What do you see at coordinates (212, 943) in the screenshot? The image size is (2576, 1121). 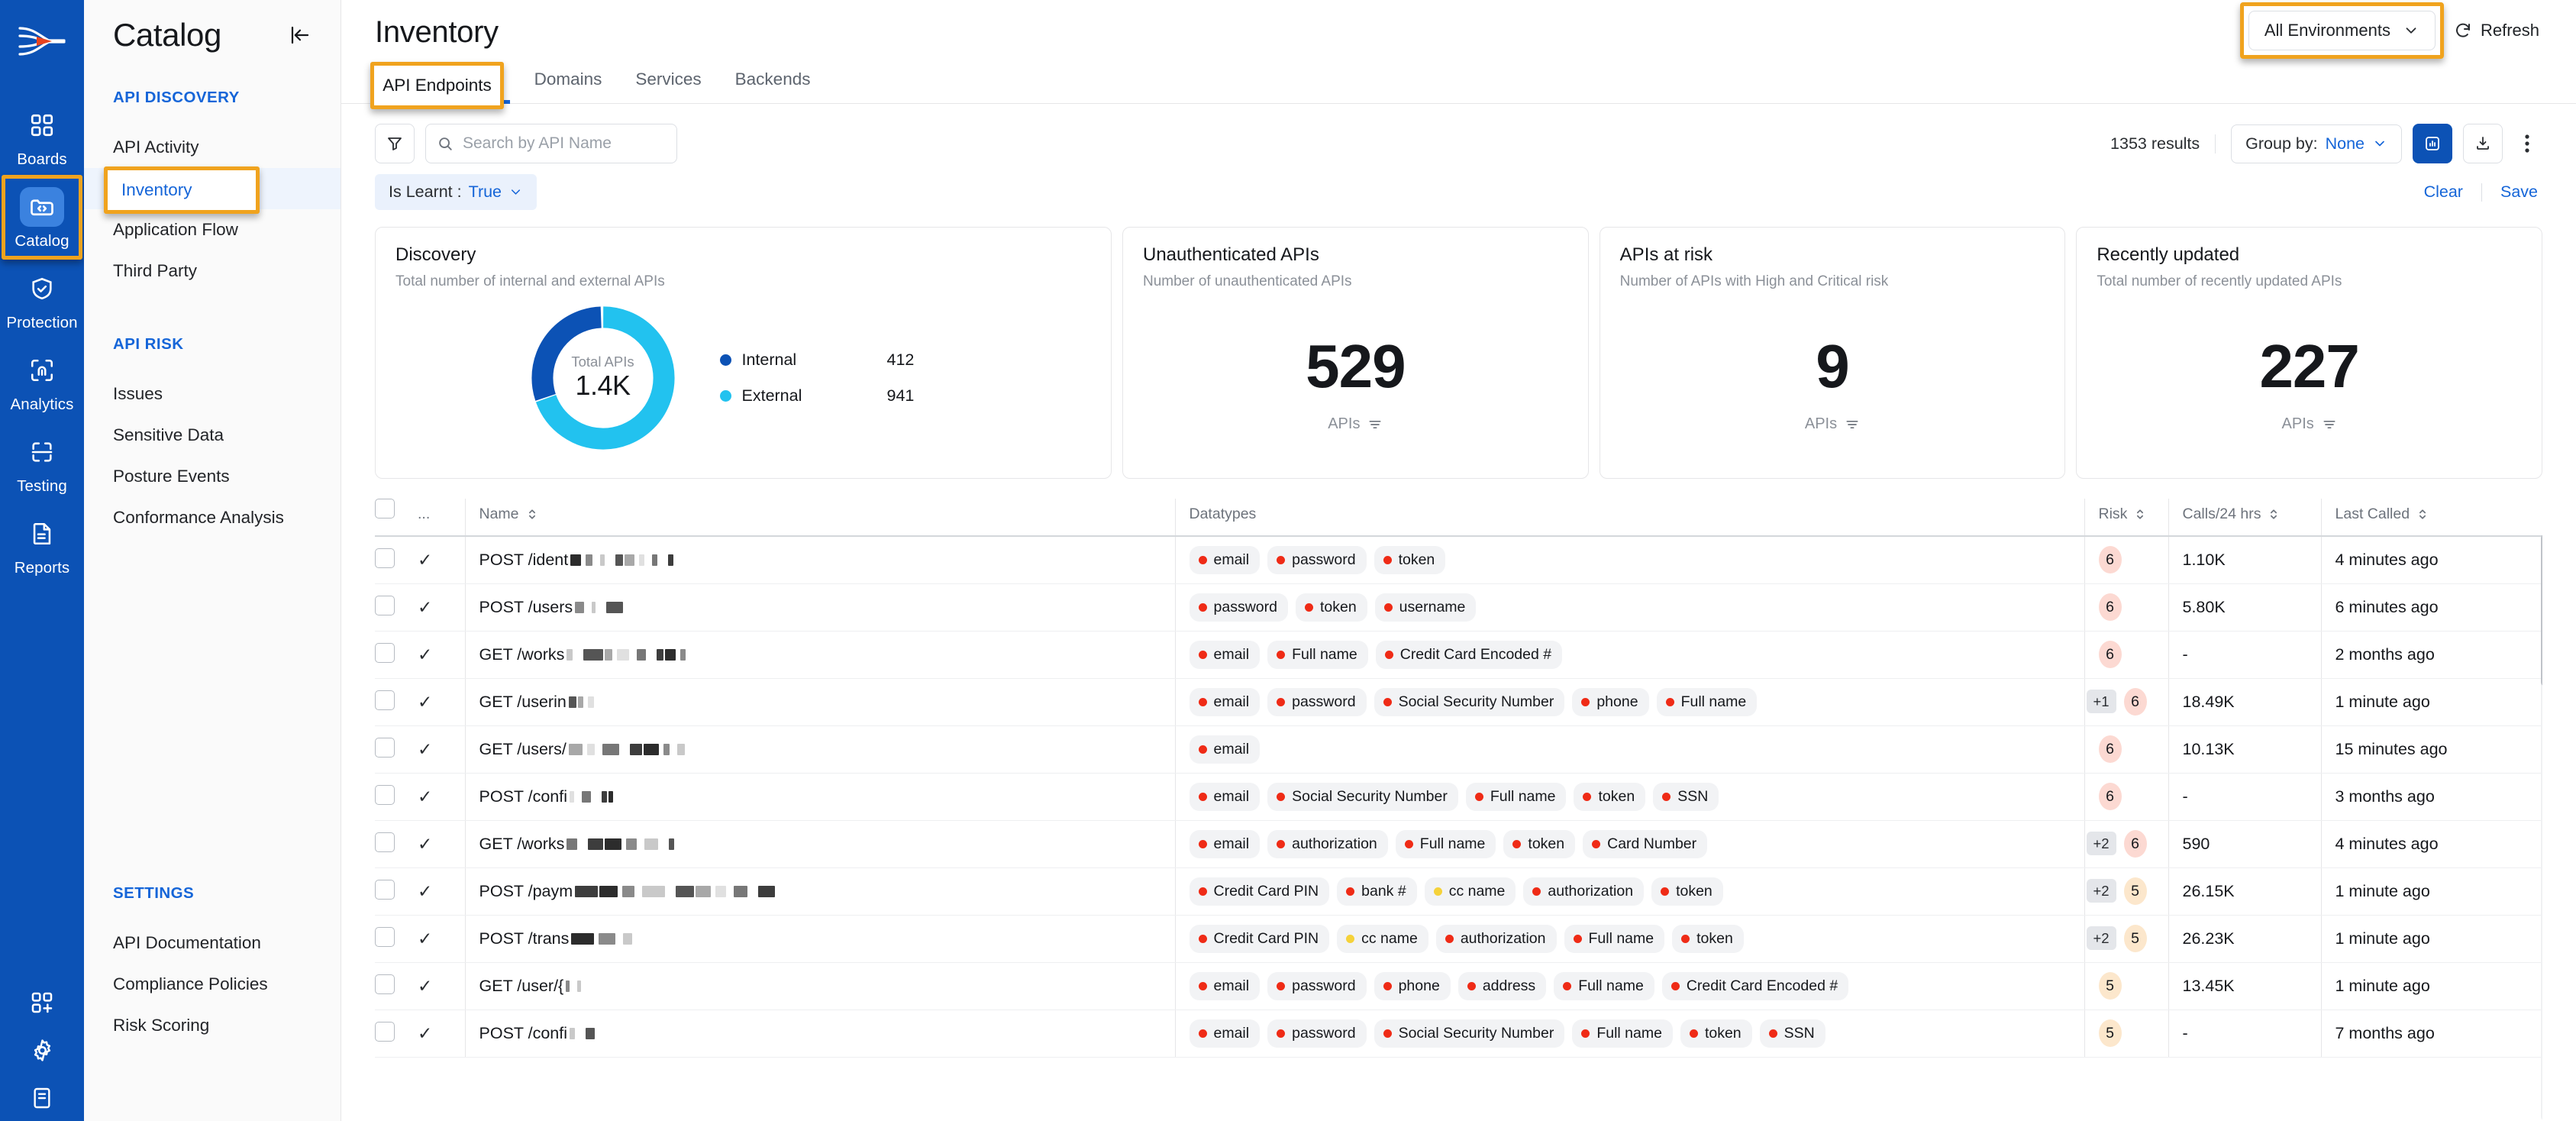 I see `sidebar-item-api-documentation: API Documentation` at bounding box center [212, 943].